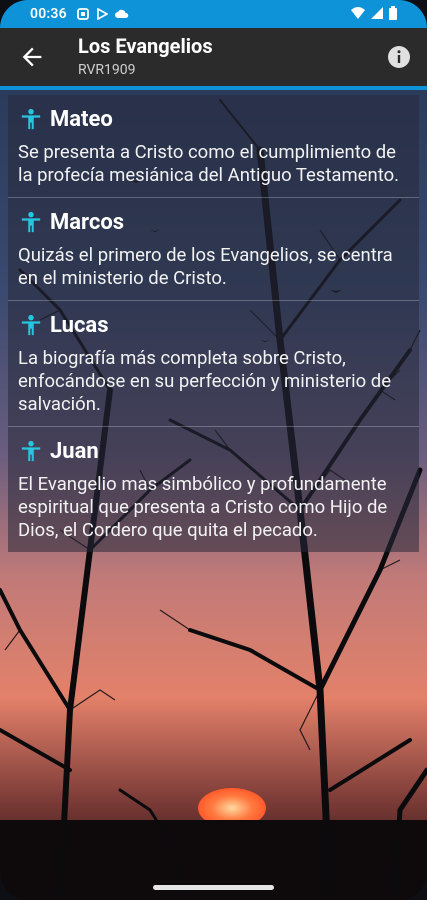 The width and height of the screenshot is (427, 900). I want to click on app-bar: Los Evangelios RVR1909, so click(213, 57).